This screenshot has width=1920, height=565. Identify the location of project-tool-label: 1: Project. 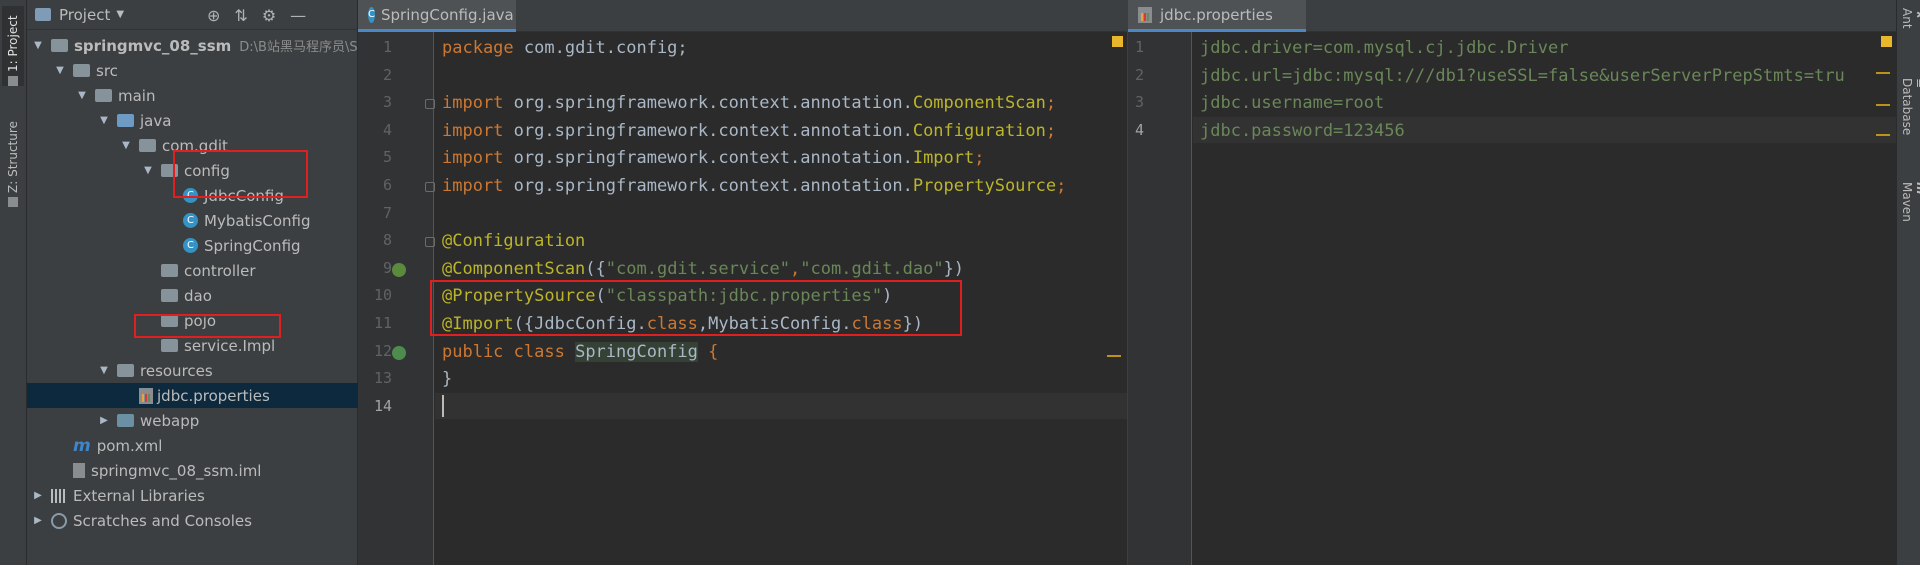
(13, 43).